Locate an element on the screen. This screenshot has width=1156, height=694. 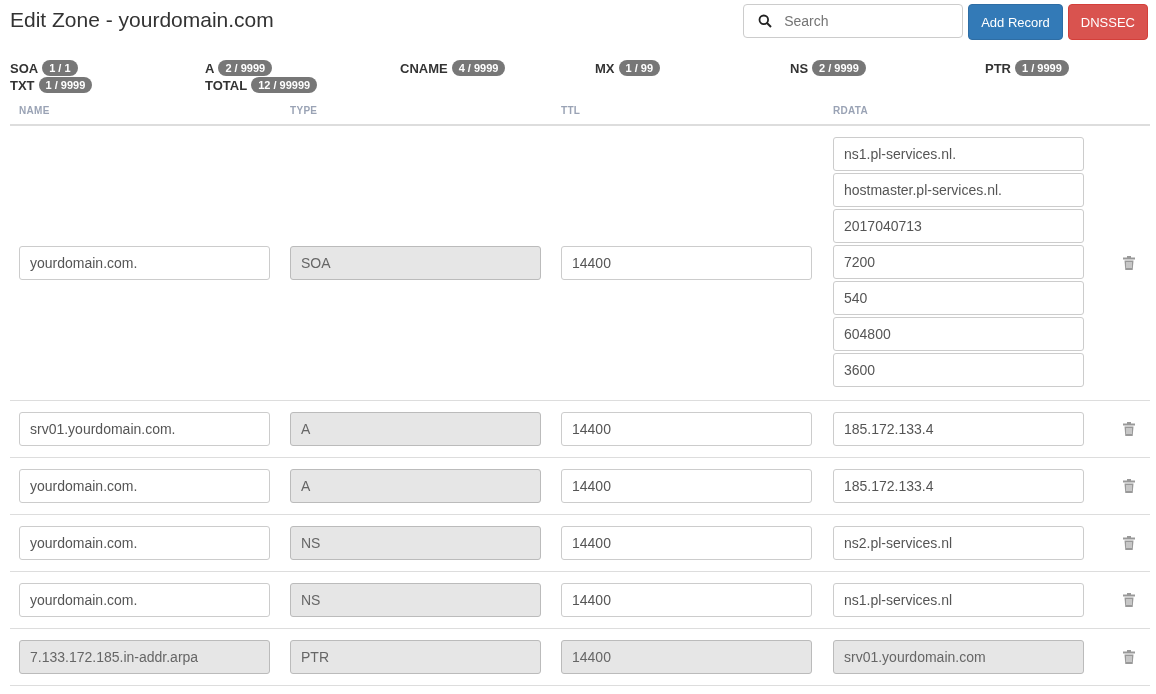
column-header: NAME is located at coordinates (35, 110).